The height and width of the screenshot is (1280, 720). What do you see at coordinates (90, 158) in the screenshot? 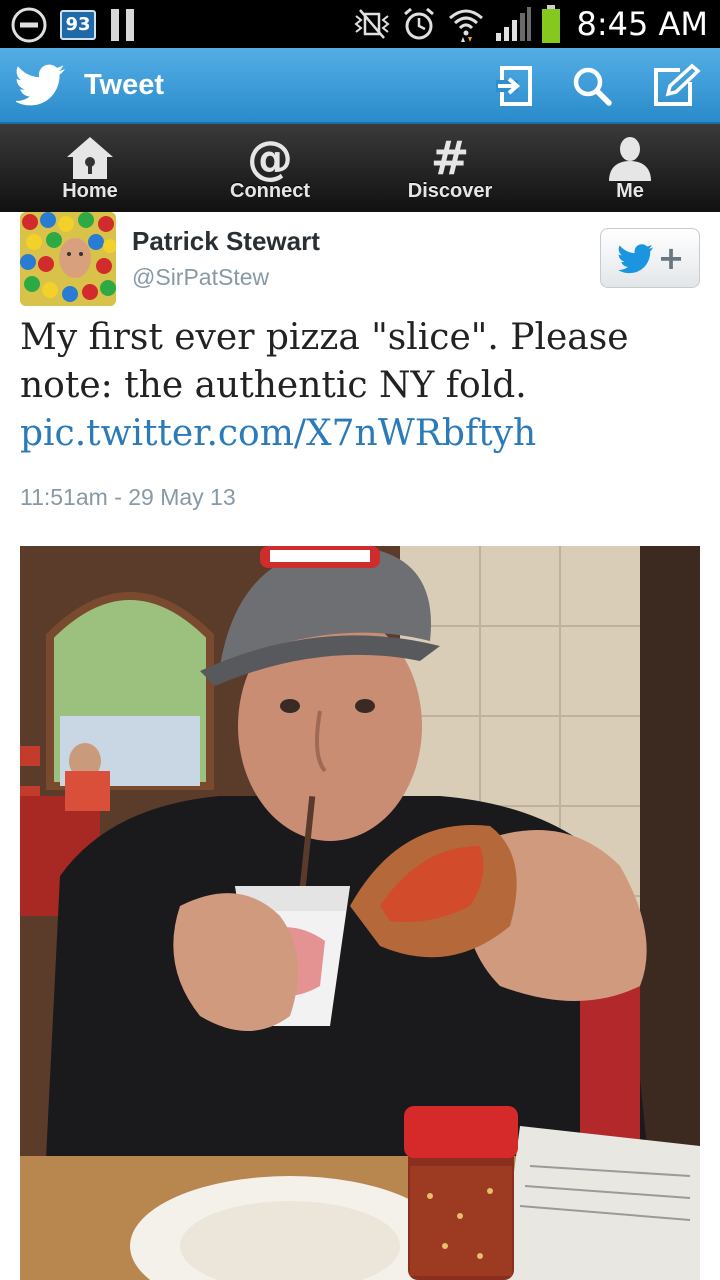
I see `home-icon` at bounding box center [90, 158].